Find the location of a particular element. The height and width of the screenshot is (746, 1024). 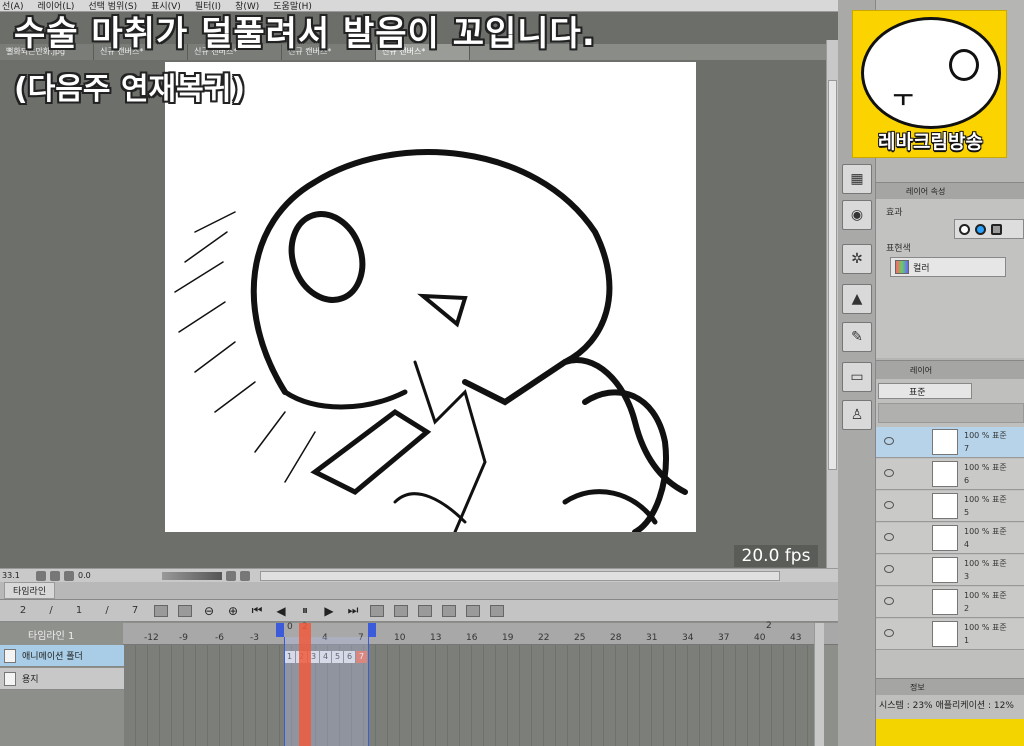

range-end-marker is located at coordinates (372, 630).